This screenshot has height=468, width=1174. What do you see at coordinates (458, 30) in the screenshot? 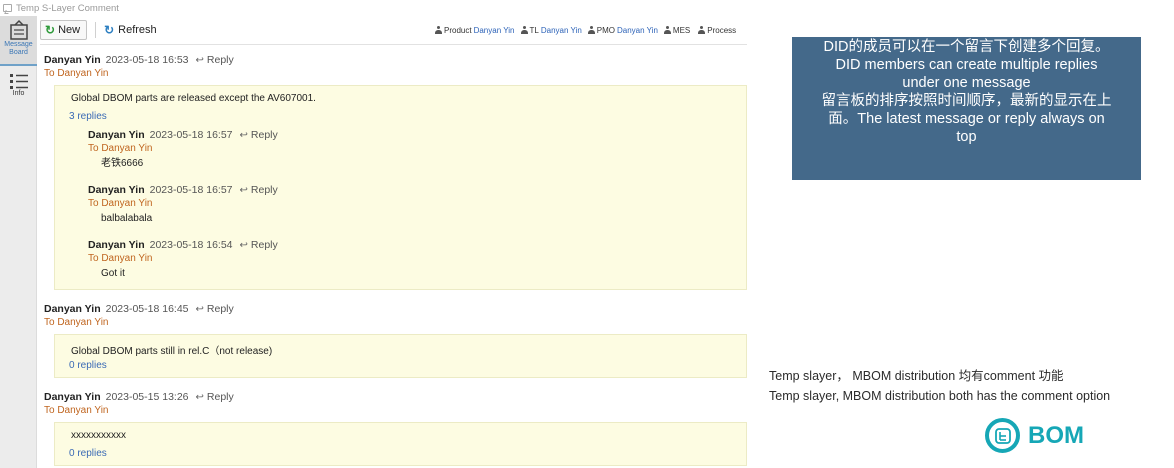
I see `role-label: Product` at bounding box center [458, 30].